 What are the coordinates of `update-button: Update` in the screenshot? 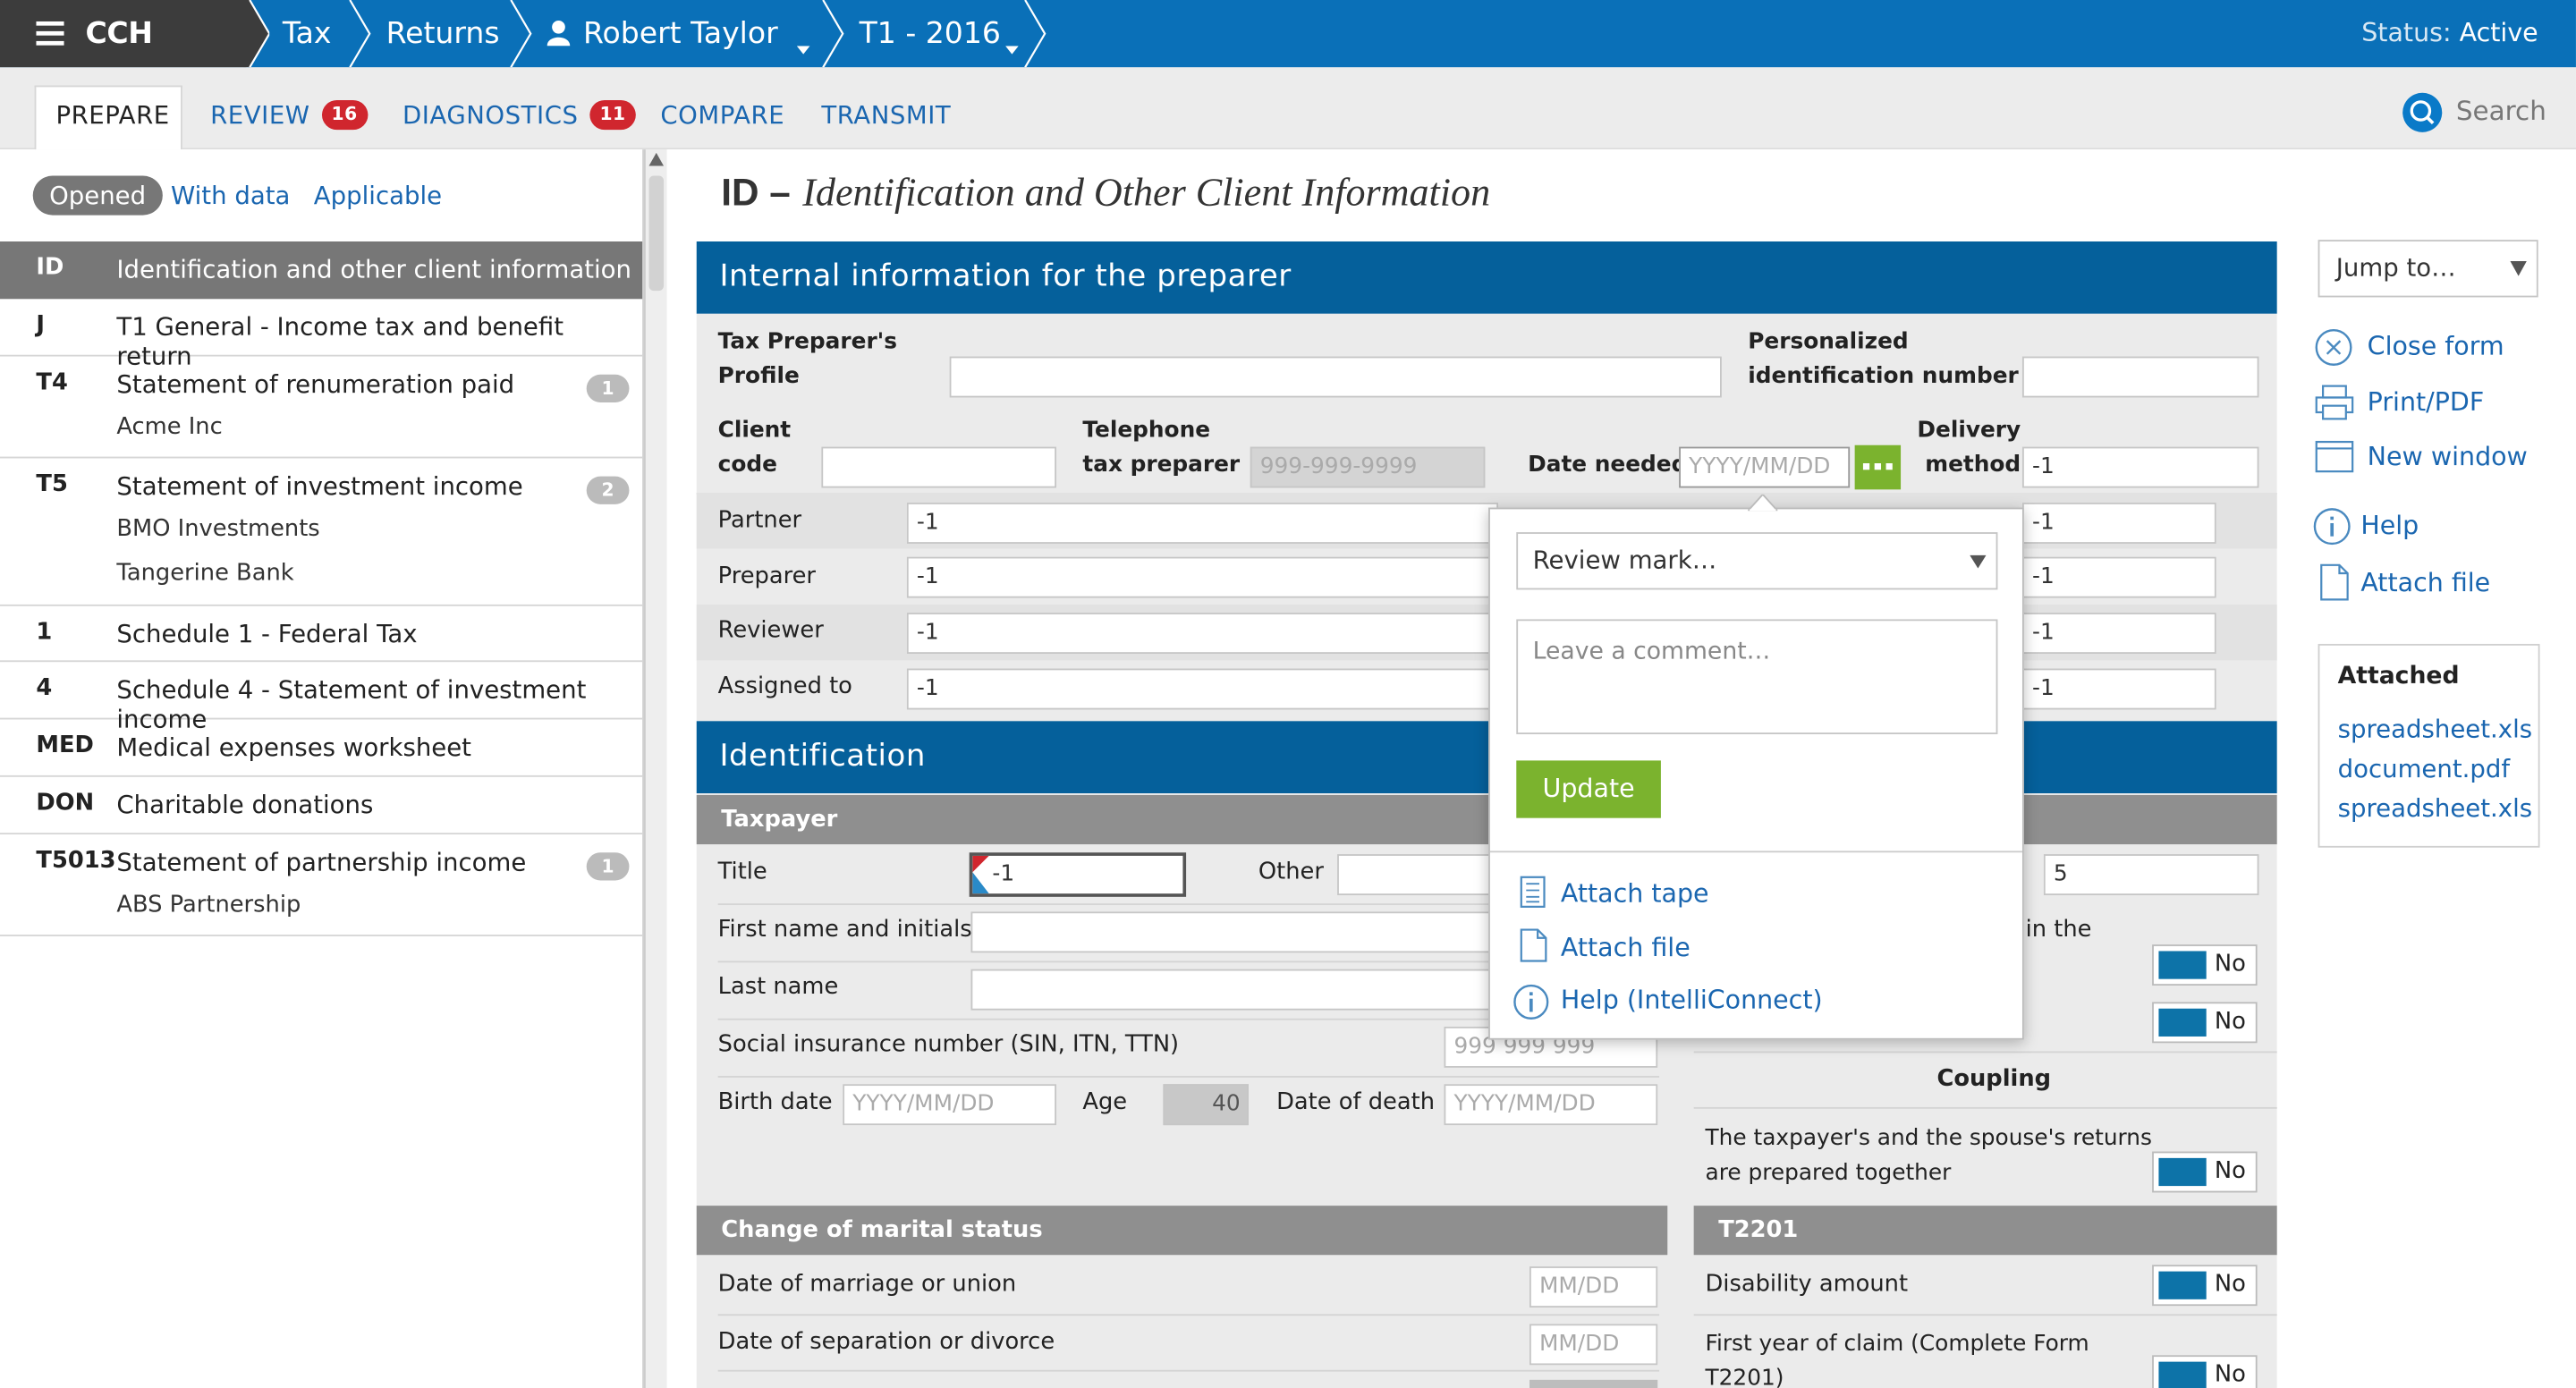 It's located at (1588, 789).